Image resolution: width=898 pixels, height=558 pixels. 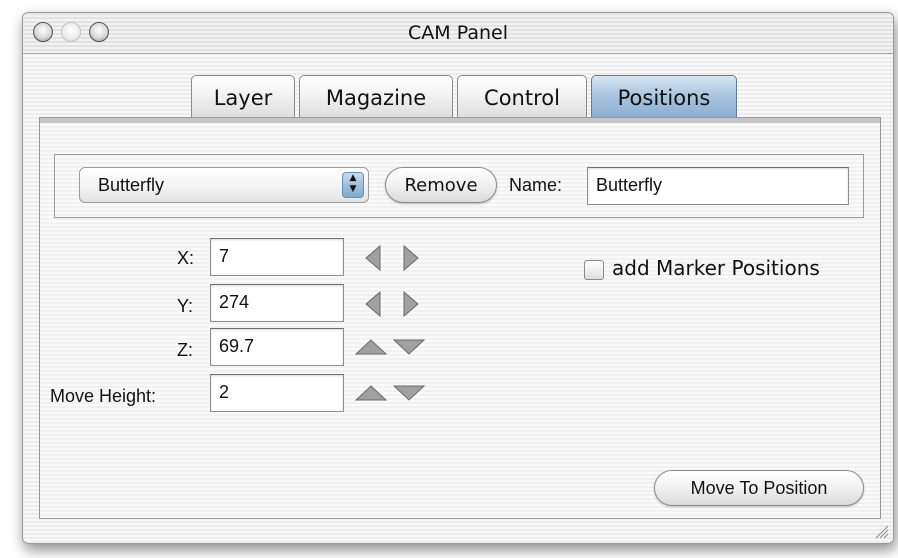 What do you see at coordinates (277, 257) in the screenshot?
I see `x-field: 7` at bounding box center [277, 257].